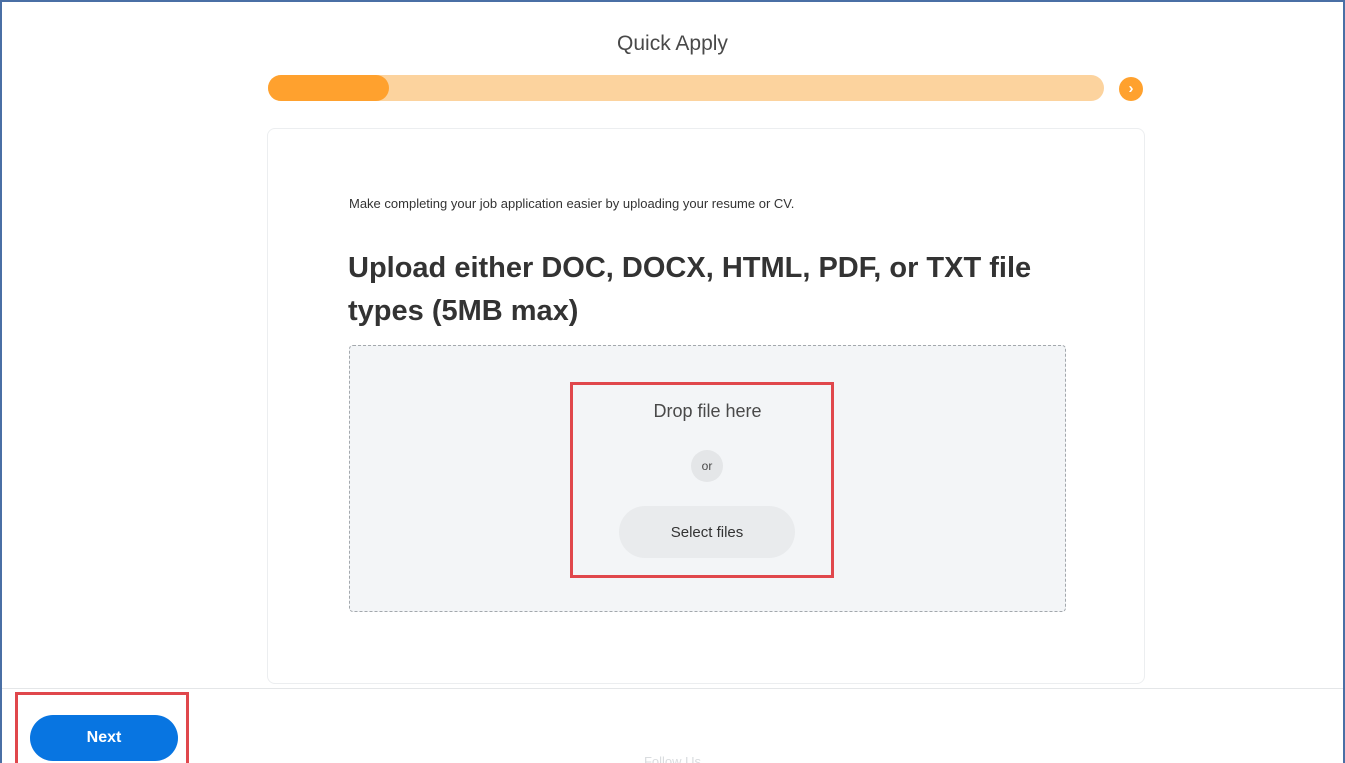  Describe the element at coordinates (707, 532) in the screenshot. I see `select-files-button: Select files` at that location.